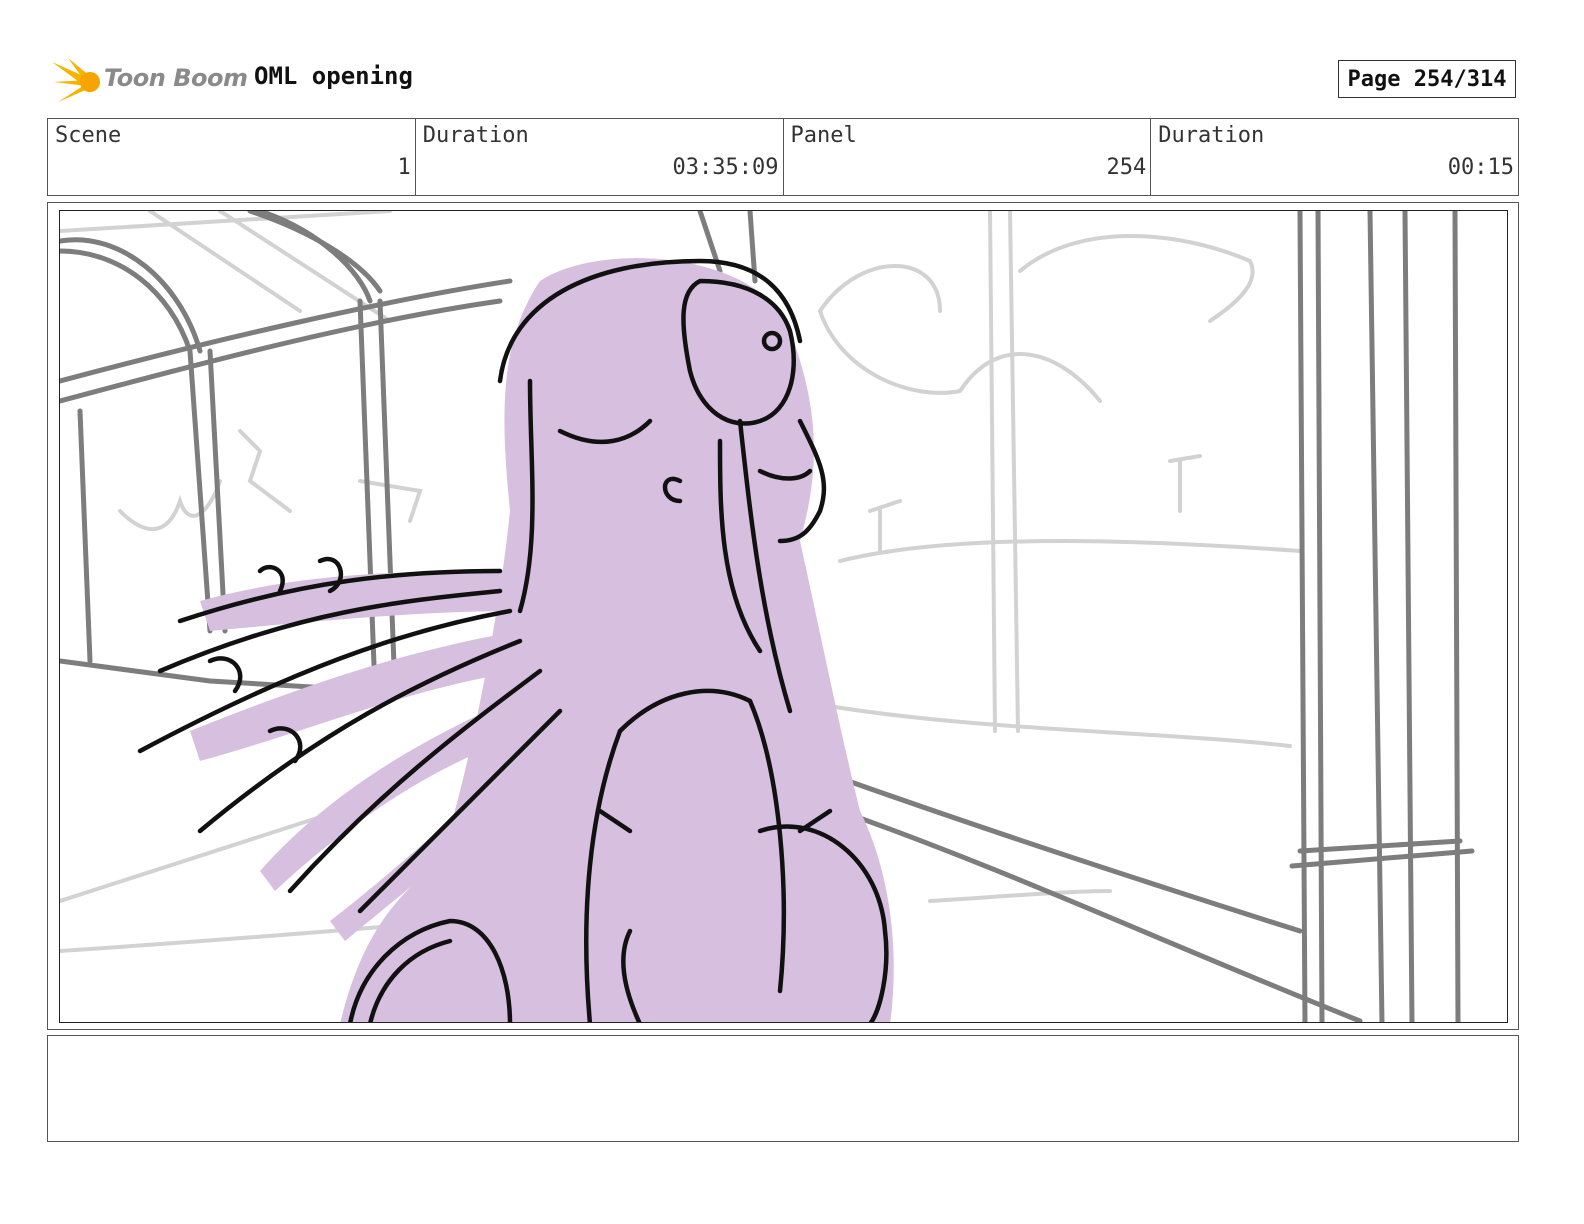  What do you see at coordinates (475, 135) in the screenshot?
I see `duration-label: Duration` at bounding box center [475, 135].